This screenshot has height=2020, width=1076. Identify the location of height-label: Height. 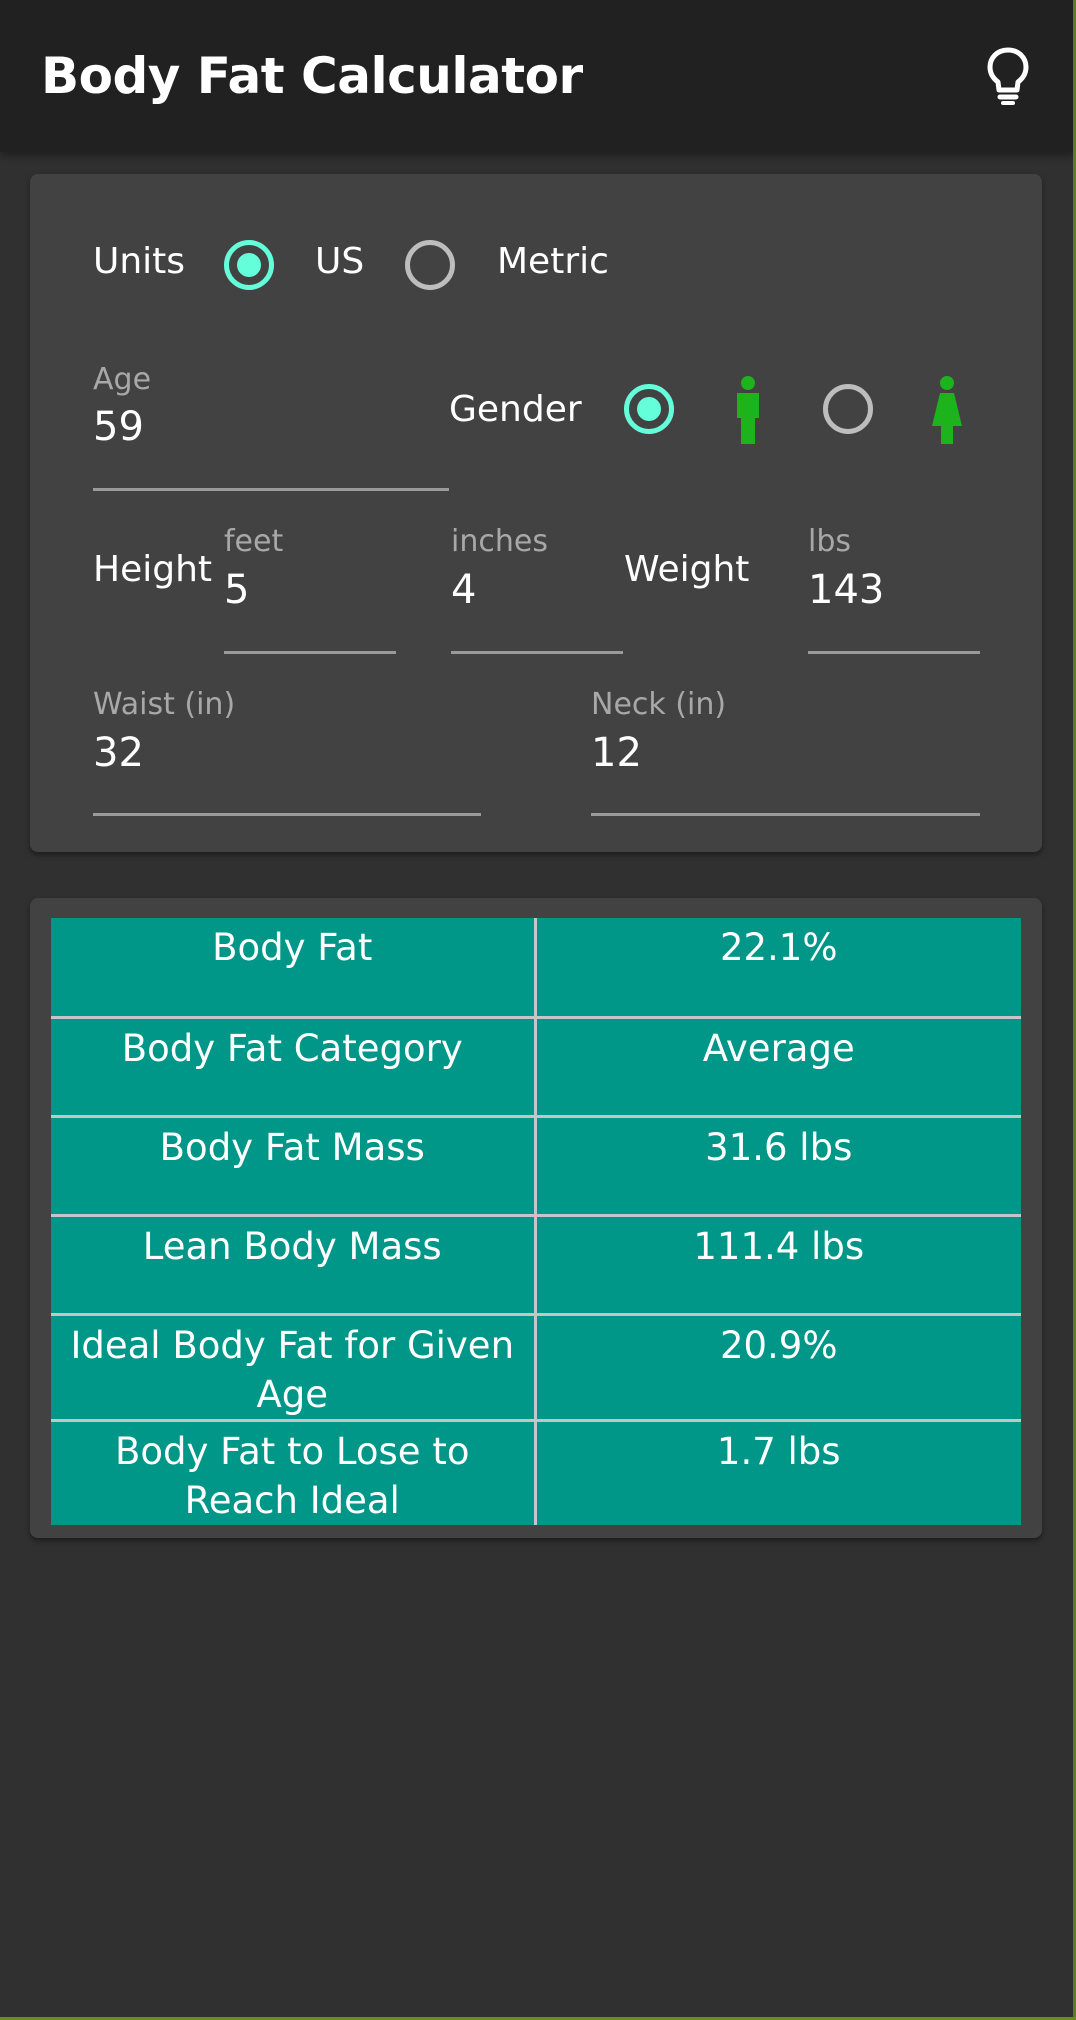
(153, 569).